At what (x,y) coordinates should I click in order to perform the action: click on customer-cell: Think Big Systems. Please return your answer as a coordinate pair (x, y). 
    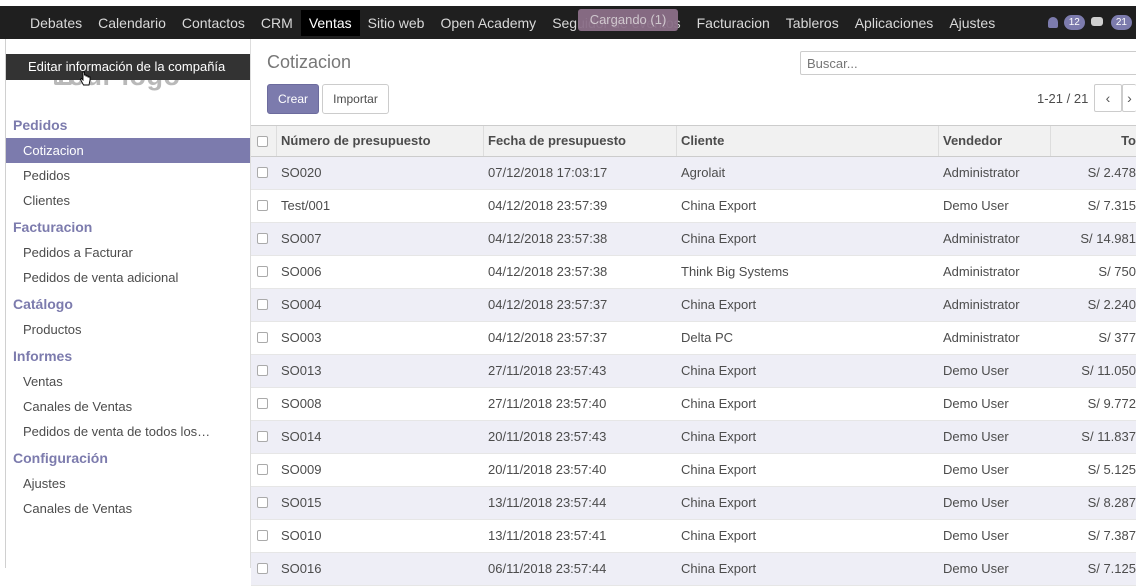
    Looking at the image, I should click on (735, 271).